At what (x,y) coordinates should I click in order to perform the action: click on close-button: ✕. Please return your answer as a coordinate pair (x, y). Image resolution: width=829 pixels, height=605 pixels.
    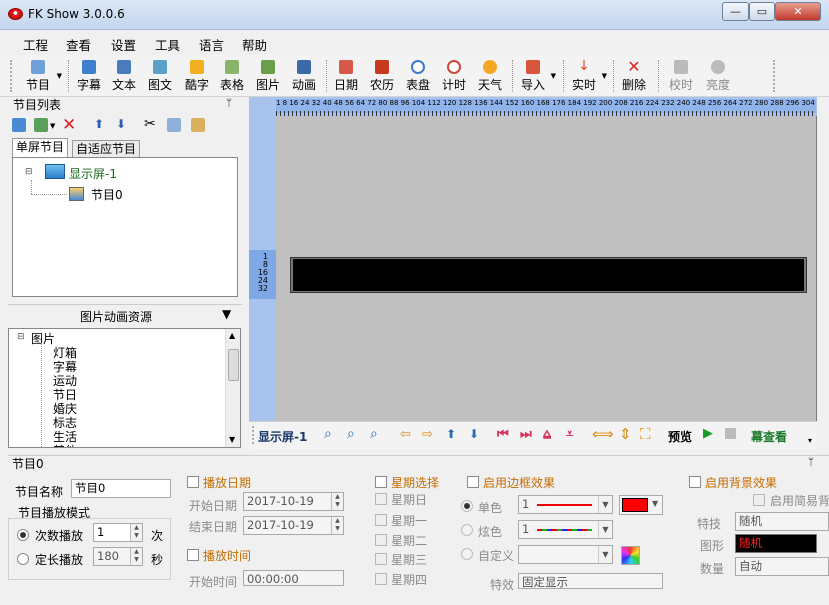
    Looking at the image, I should click on (798, 11).